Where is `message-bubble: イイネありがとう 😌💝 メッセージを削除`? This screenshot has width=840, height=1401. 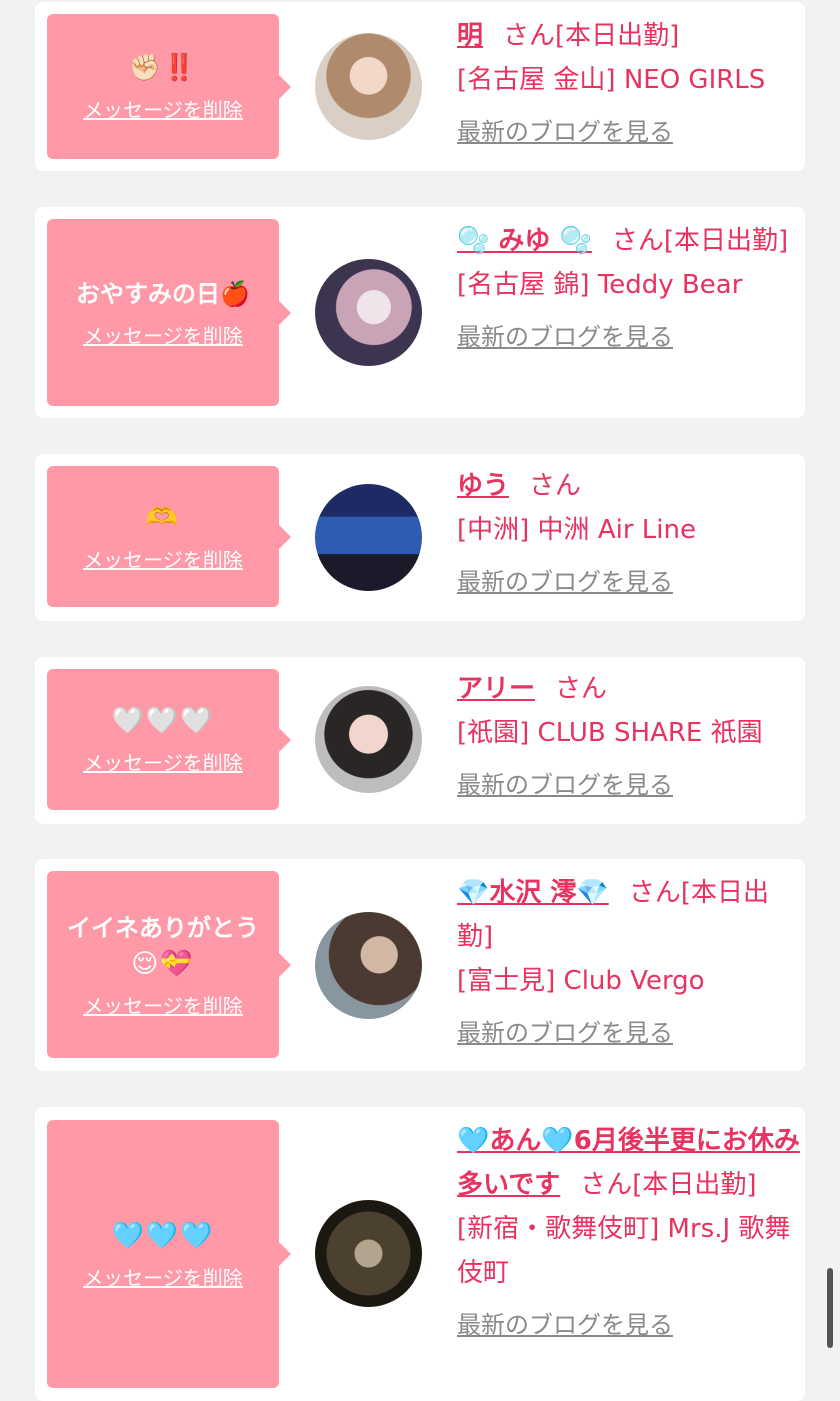 message-bubble: イイネありがとう 😌💝 メッセージを削除 is located at coordinates (169, 964).